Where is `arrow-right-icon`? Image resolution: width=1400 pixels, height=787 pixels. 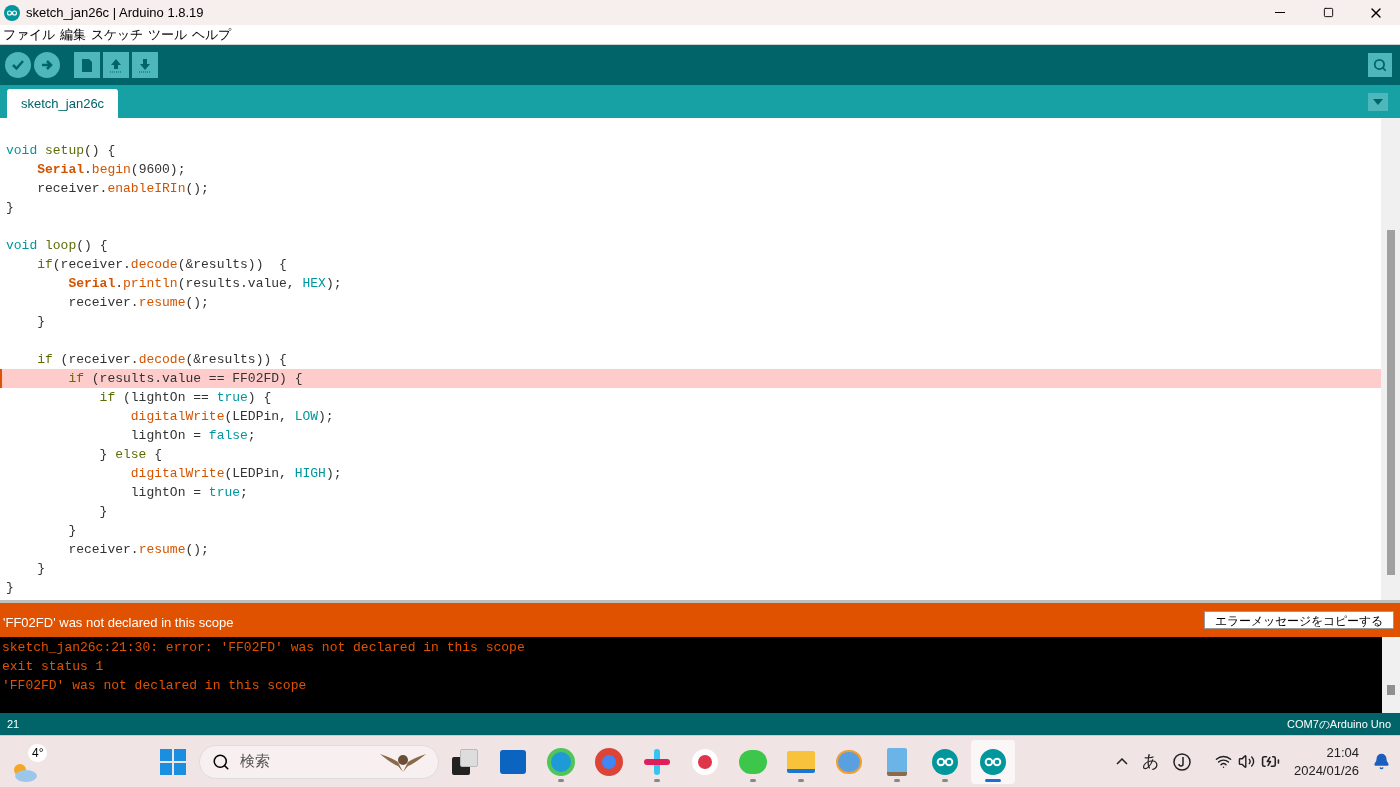
arrow-right-icon is located at coordinates (47, 65).